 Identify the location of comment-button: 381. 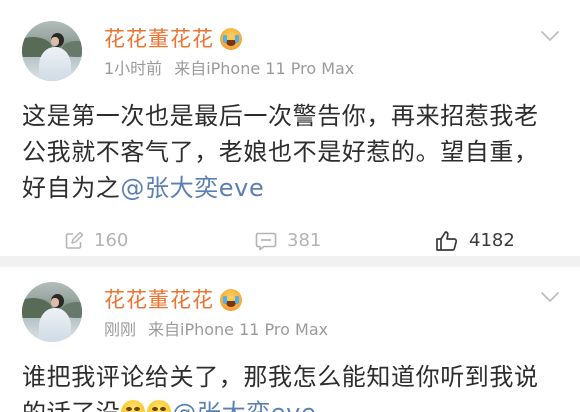
(288, 241).